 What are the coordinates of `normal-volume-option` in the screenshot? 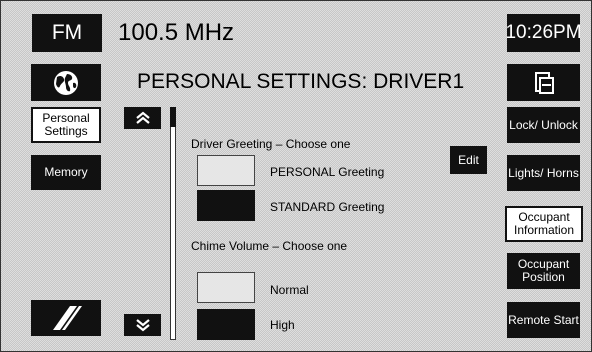 It's located at (226, 287).